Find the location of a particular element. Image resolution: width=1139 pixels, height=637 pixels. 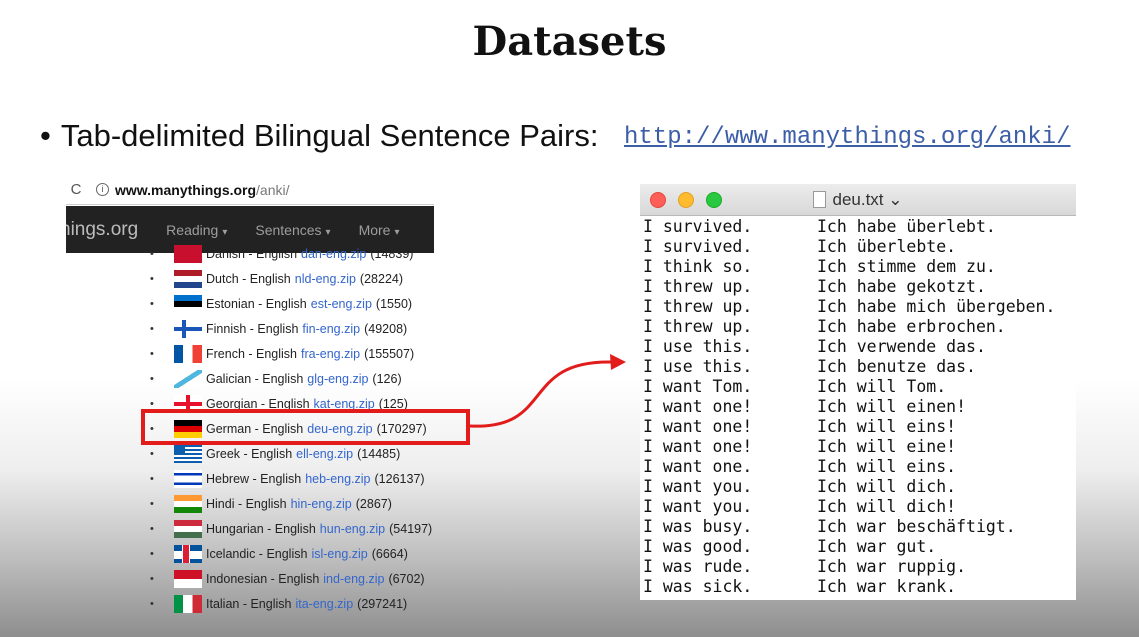

zip-link: hun-eng.zip is located at coordinates (352, 529).